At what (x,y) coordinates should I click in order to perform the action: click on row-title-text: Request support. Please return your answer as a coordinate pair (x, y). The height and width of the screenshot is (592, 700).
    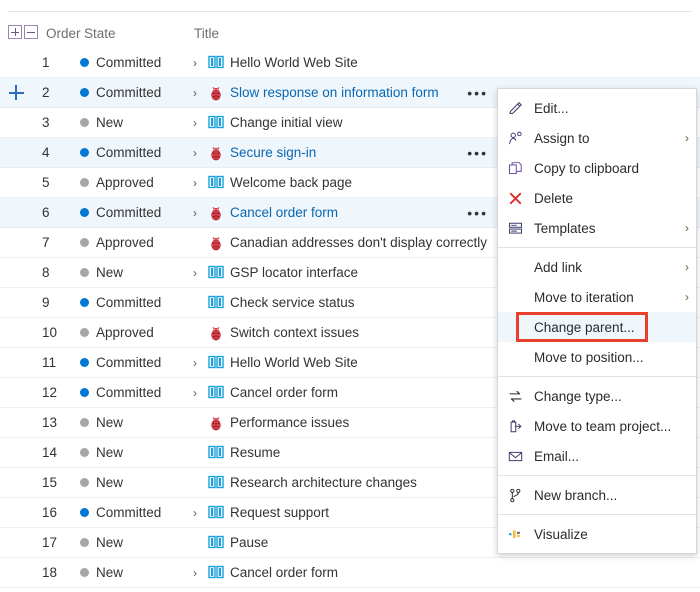
    Looking at the image, I should click on (279, 512).